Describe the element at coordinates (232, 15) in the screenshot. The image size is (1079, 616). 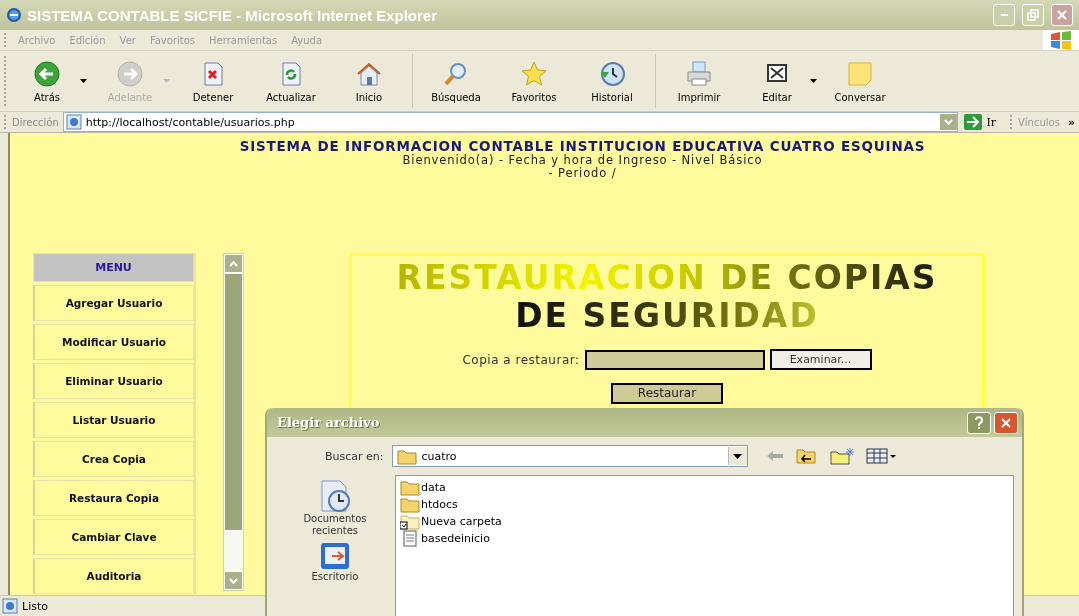
I see `window-title: SISTEMA CONTABLE SICFIE - Microsoft Internet Explorer` at that location.